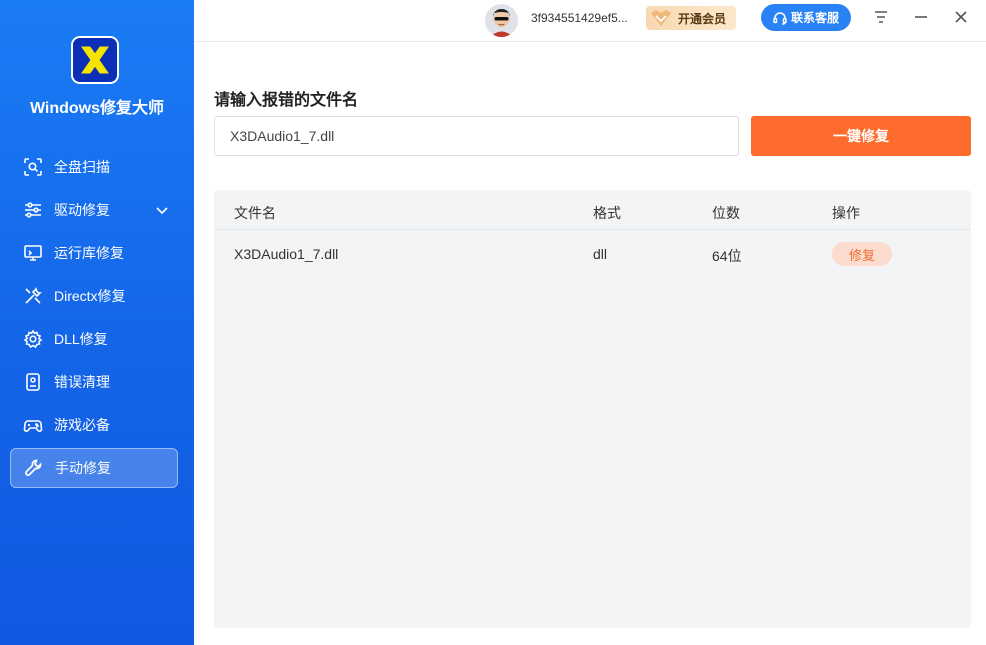 The width and height of the screenshot is (986, 645). I want to click on id-card-icon, so click(33, 382).